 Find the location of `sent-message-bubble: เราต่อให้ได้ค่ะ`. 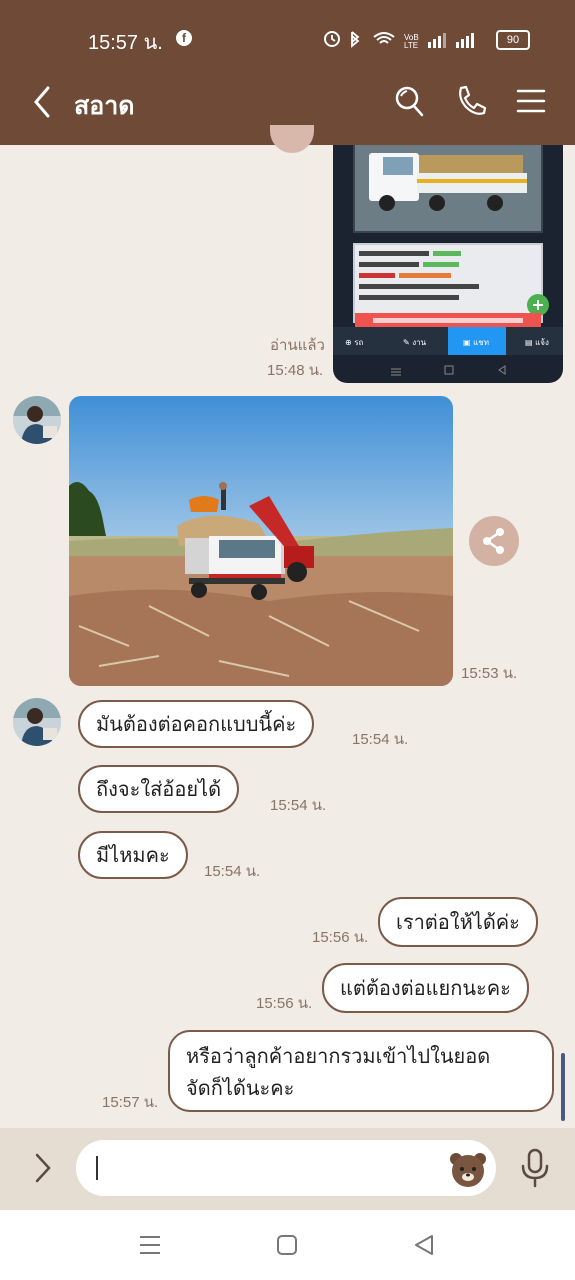

sent-message-bubble: เราต่อให้ได้ค่ะ is located at coordinates (458, 922).